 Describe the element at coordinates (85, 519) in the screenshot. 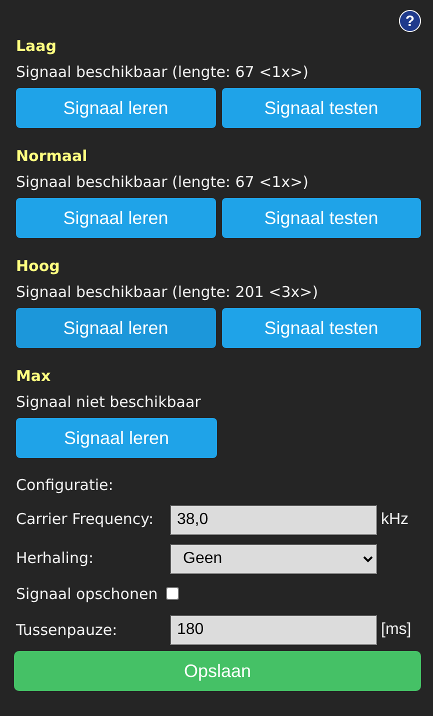

I see `field-label: Carrier Frequency:` at that location.